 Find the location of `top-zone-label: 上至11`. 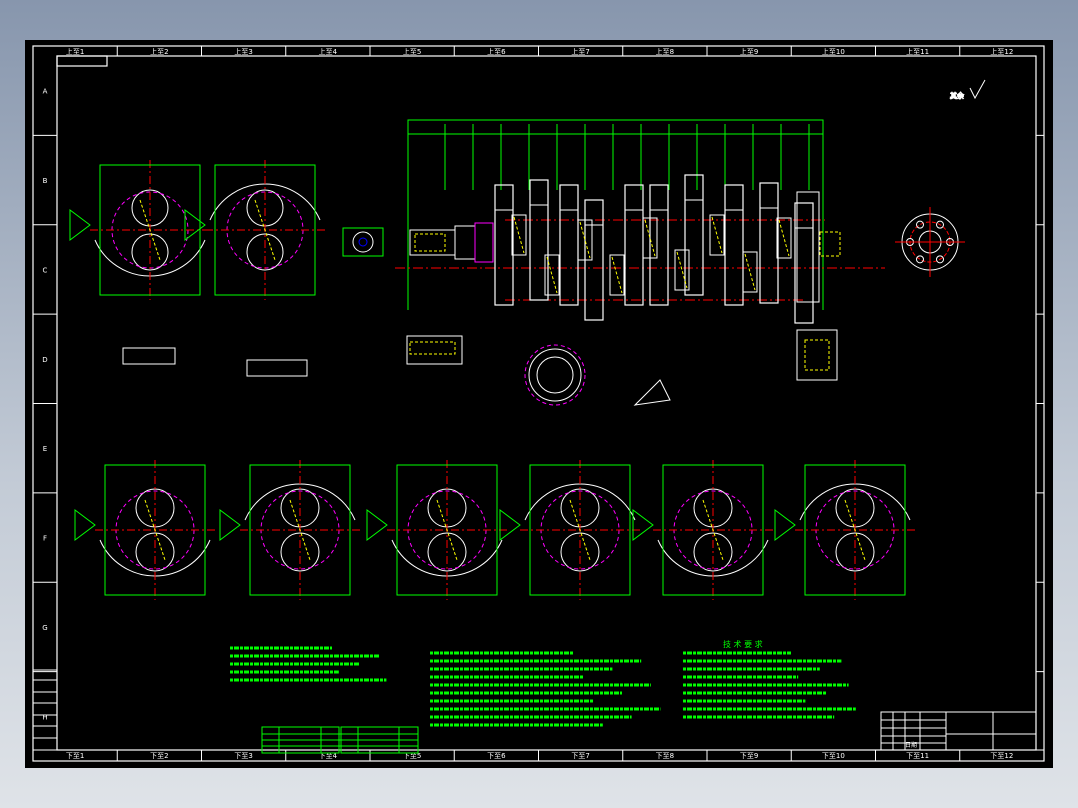

top-zone-label: 上至11 is located at coordinates (917, 51).